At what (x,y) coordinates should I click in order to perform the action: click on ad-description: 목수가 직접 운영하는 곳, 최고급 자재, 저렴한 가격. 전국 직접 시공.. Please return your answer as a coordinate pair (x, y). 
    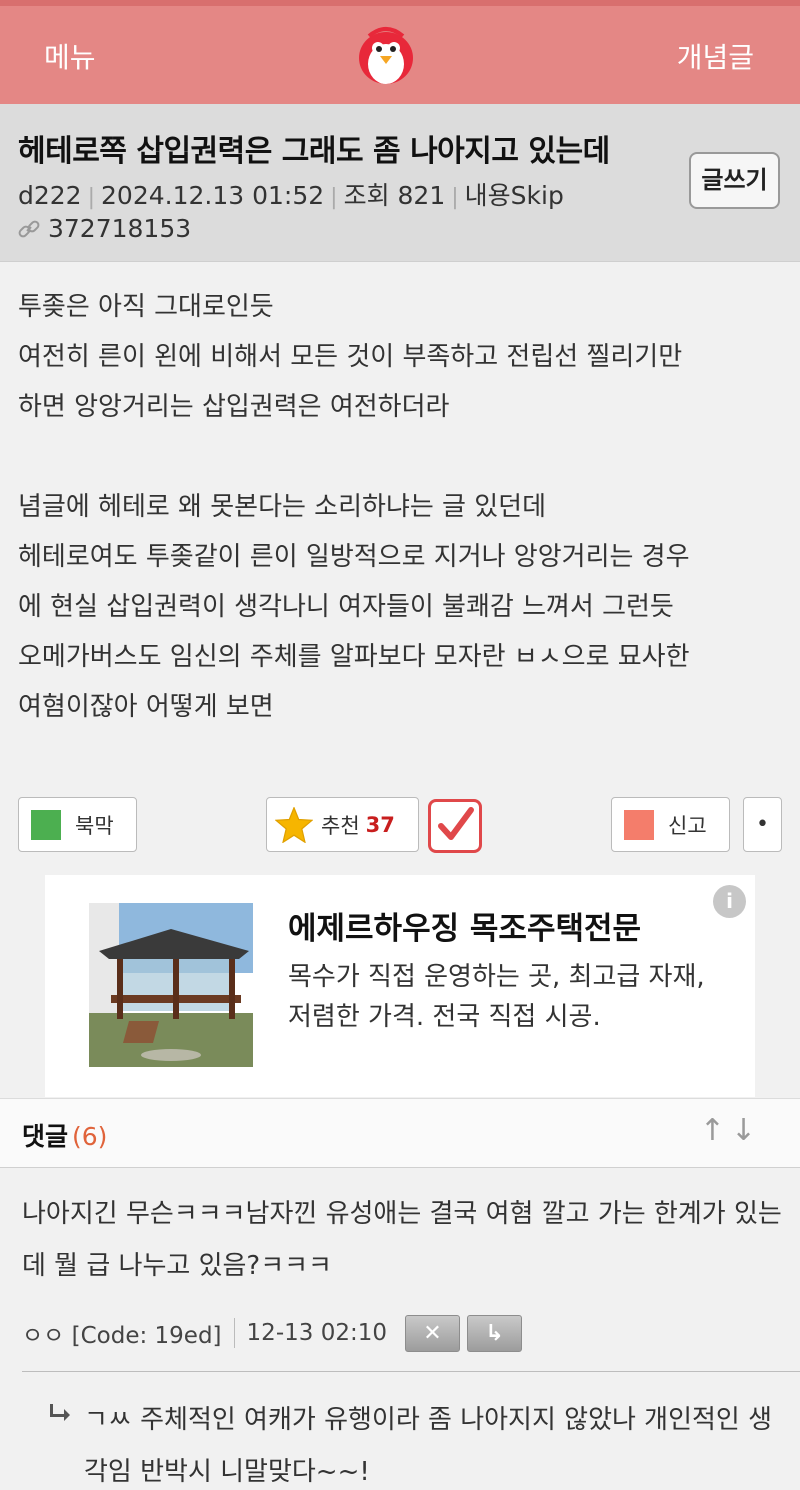
    Looking at the image, I should click on (496, 997).